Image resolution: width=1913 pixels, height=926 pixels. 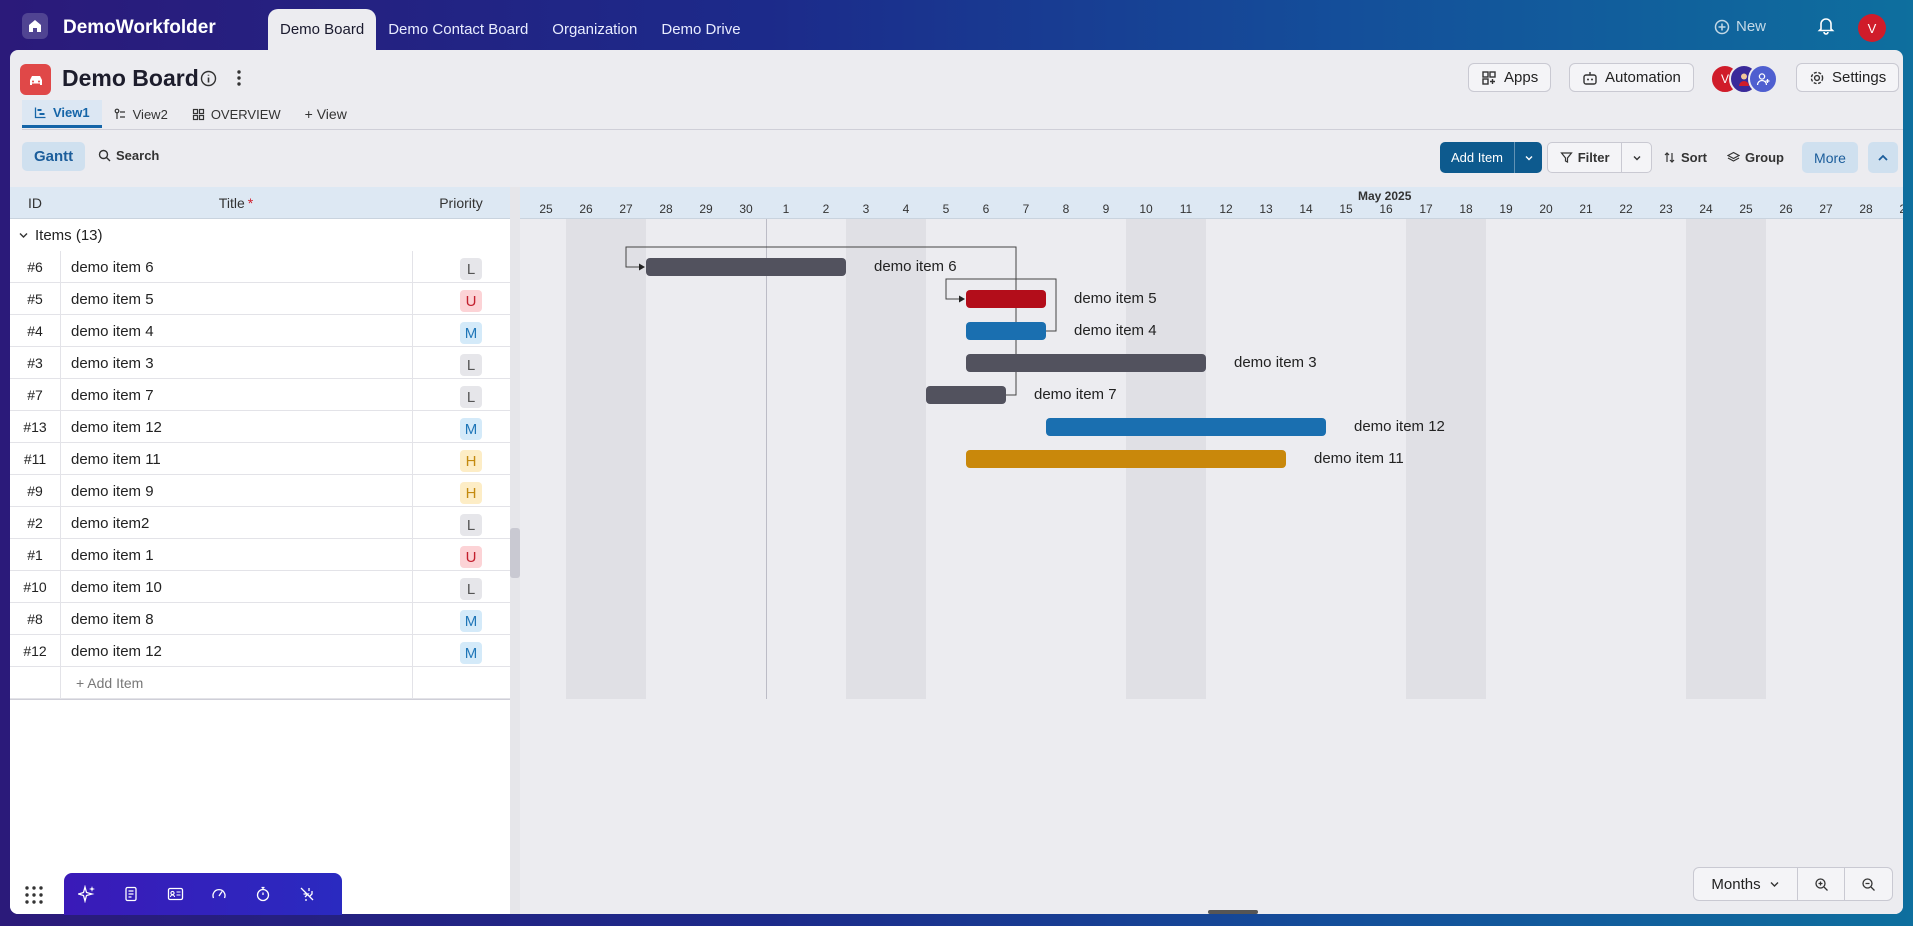 I want to click on table-row: #7 demo item 7 L, so click(x=260, y=395).